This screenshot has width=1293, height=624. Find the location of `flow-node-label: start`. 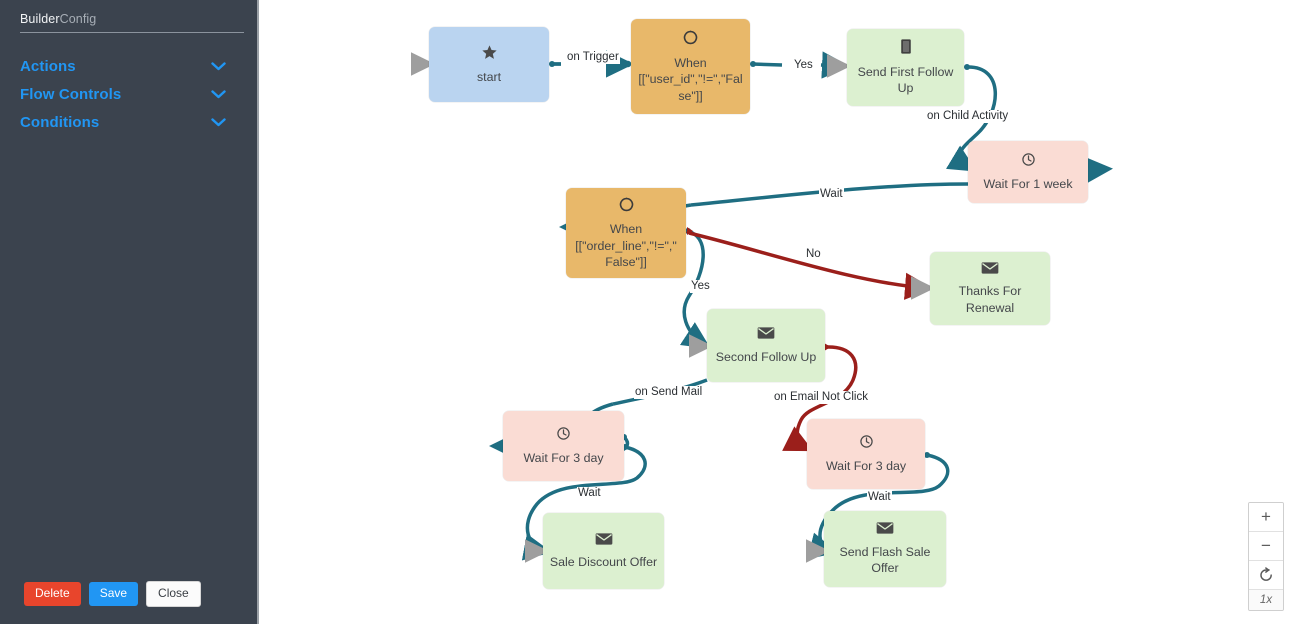

flow-node-label: start is located at coordinates (489, 77).